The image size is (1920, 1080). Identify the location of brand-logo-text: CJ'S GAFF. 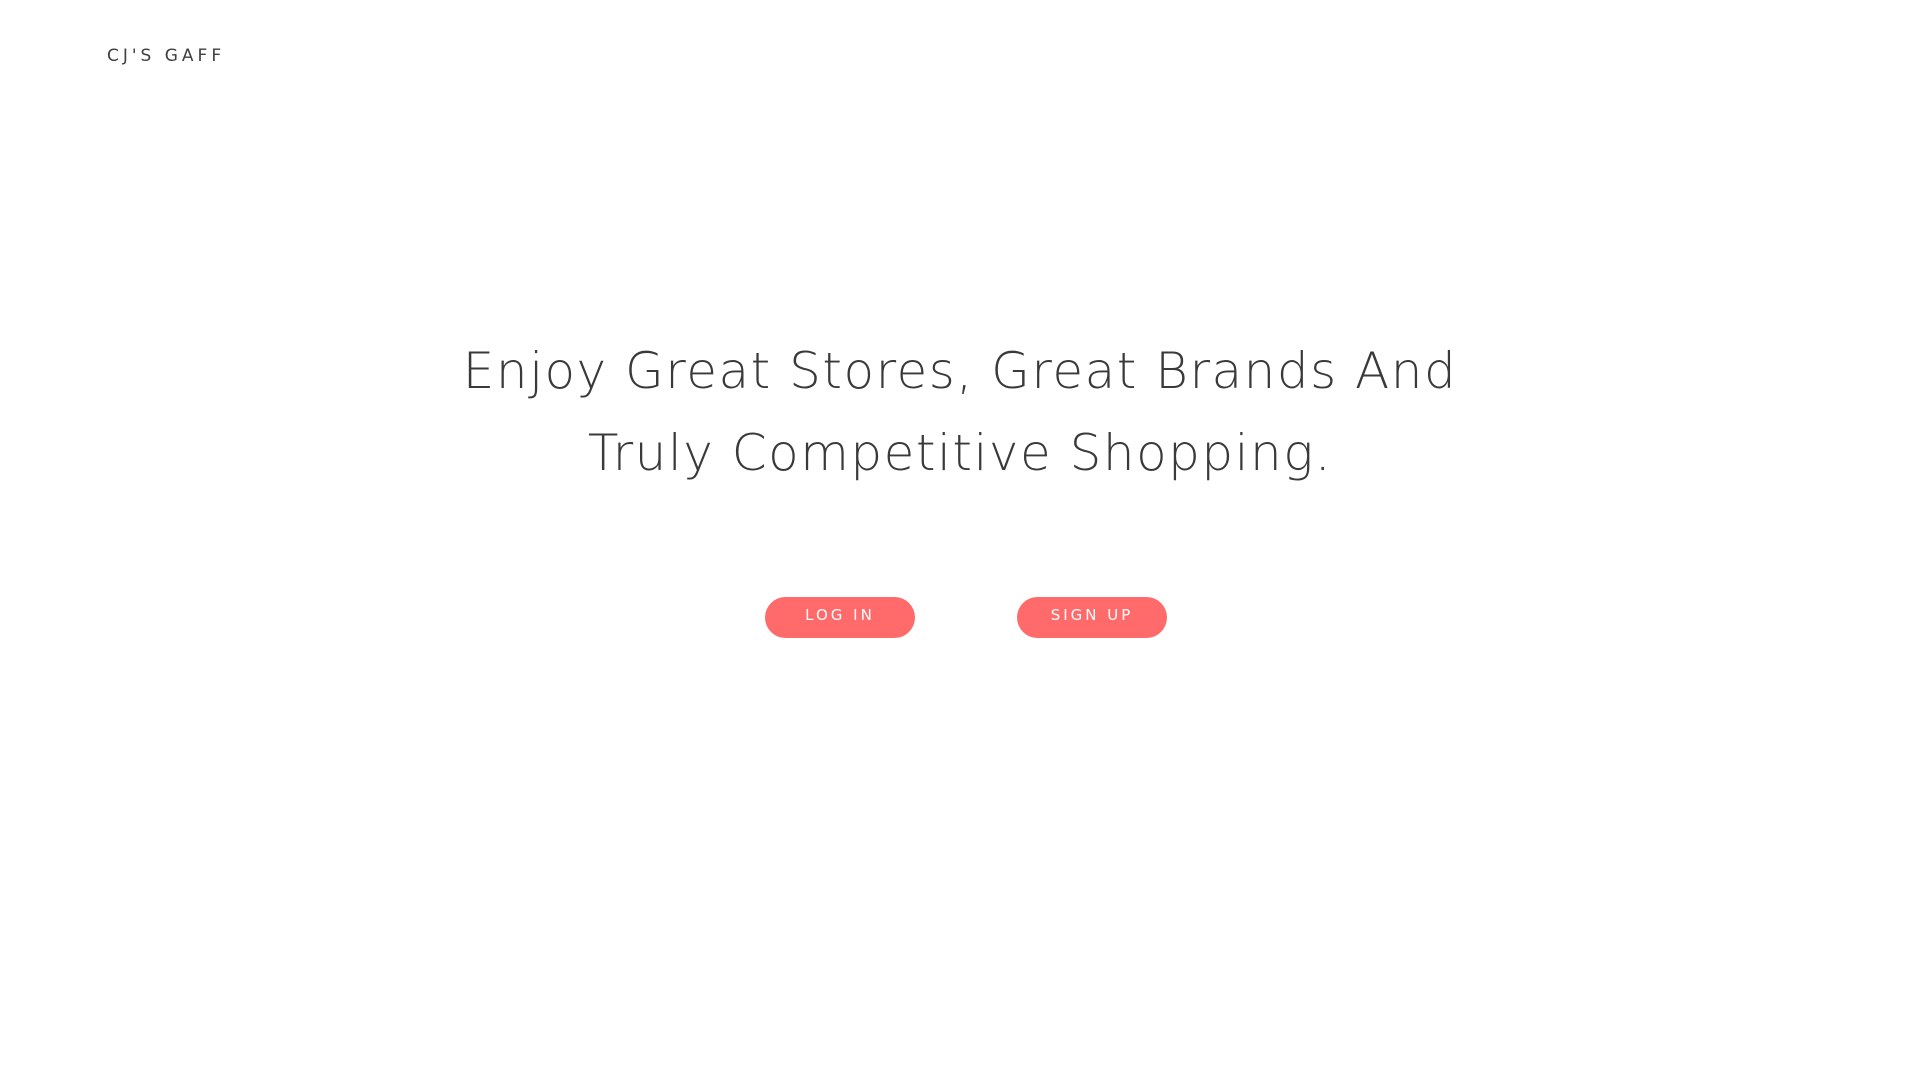
(166, 56).